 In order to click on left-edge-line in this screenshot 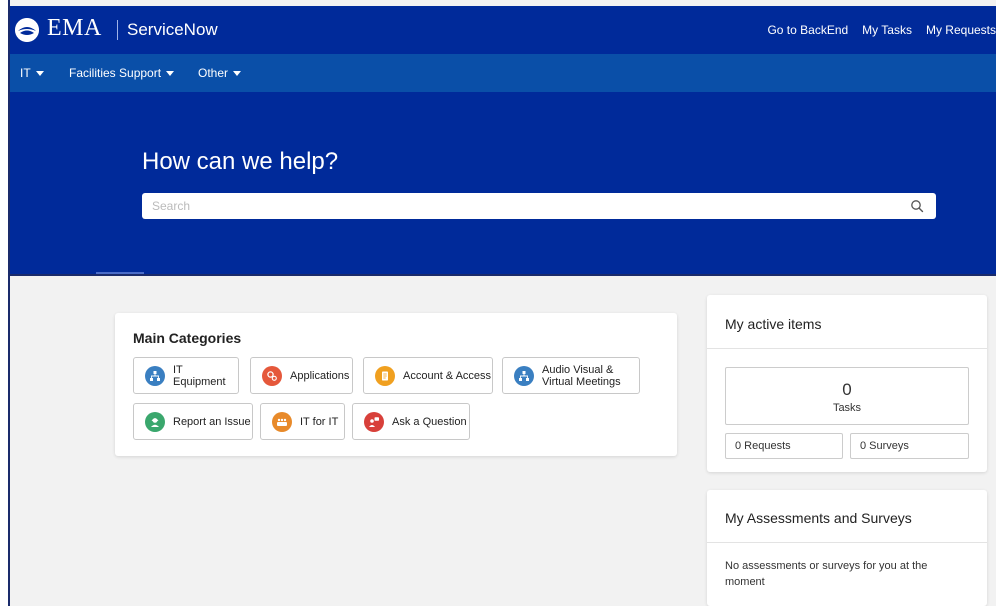, I will do `click(9, 303)`.